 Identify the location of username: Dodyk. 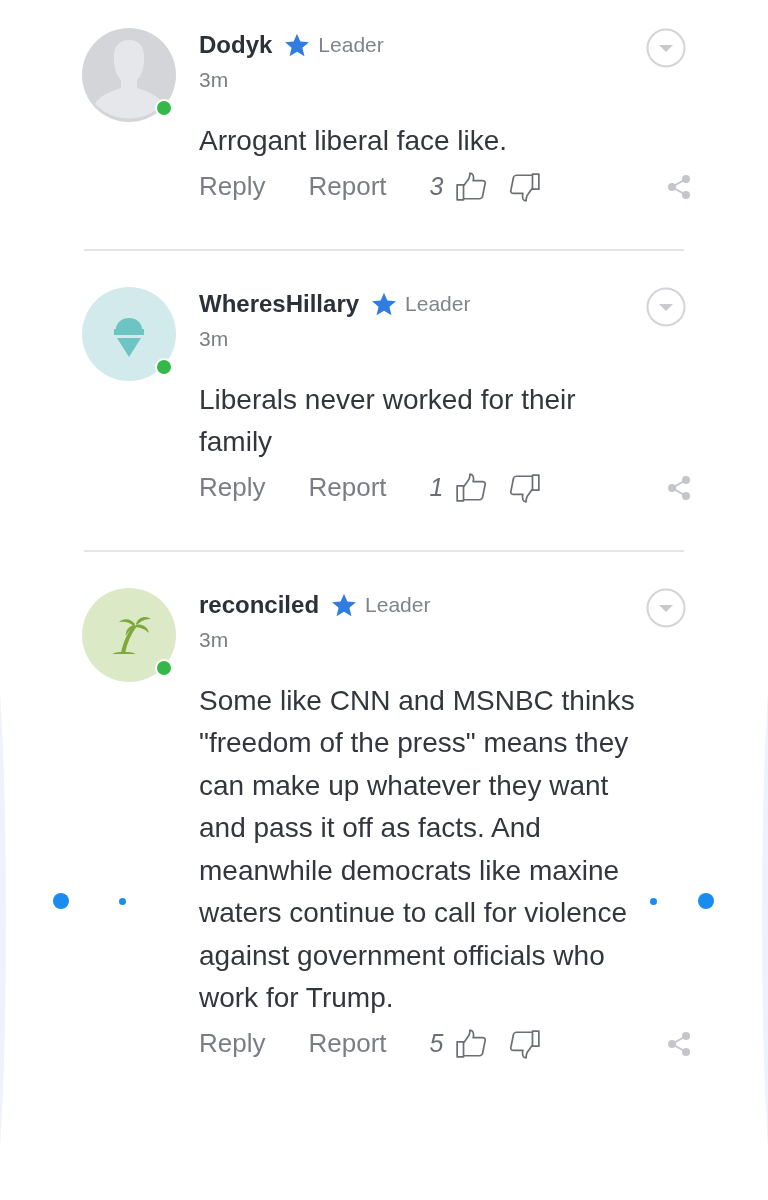
(236, 45).